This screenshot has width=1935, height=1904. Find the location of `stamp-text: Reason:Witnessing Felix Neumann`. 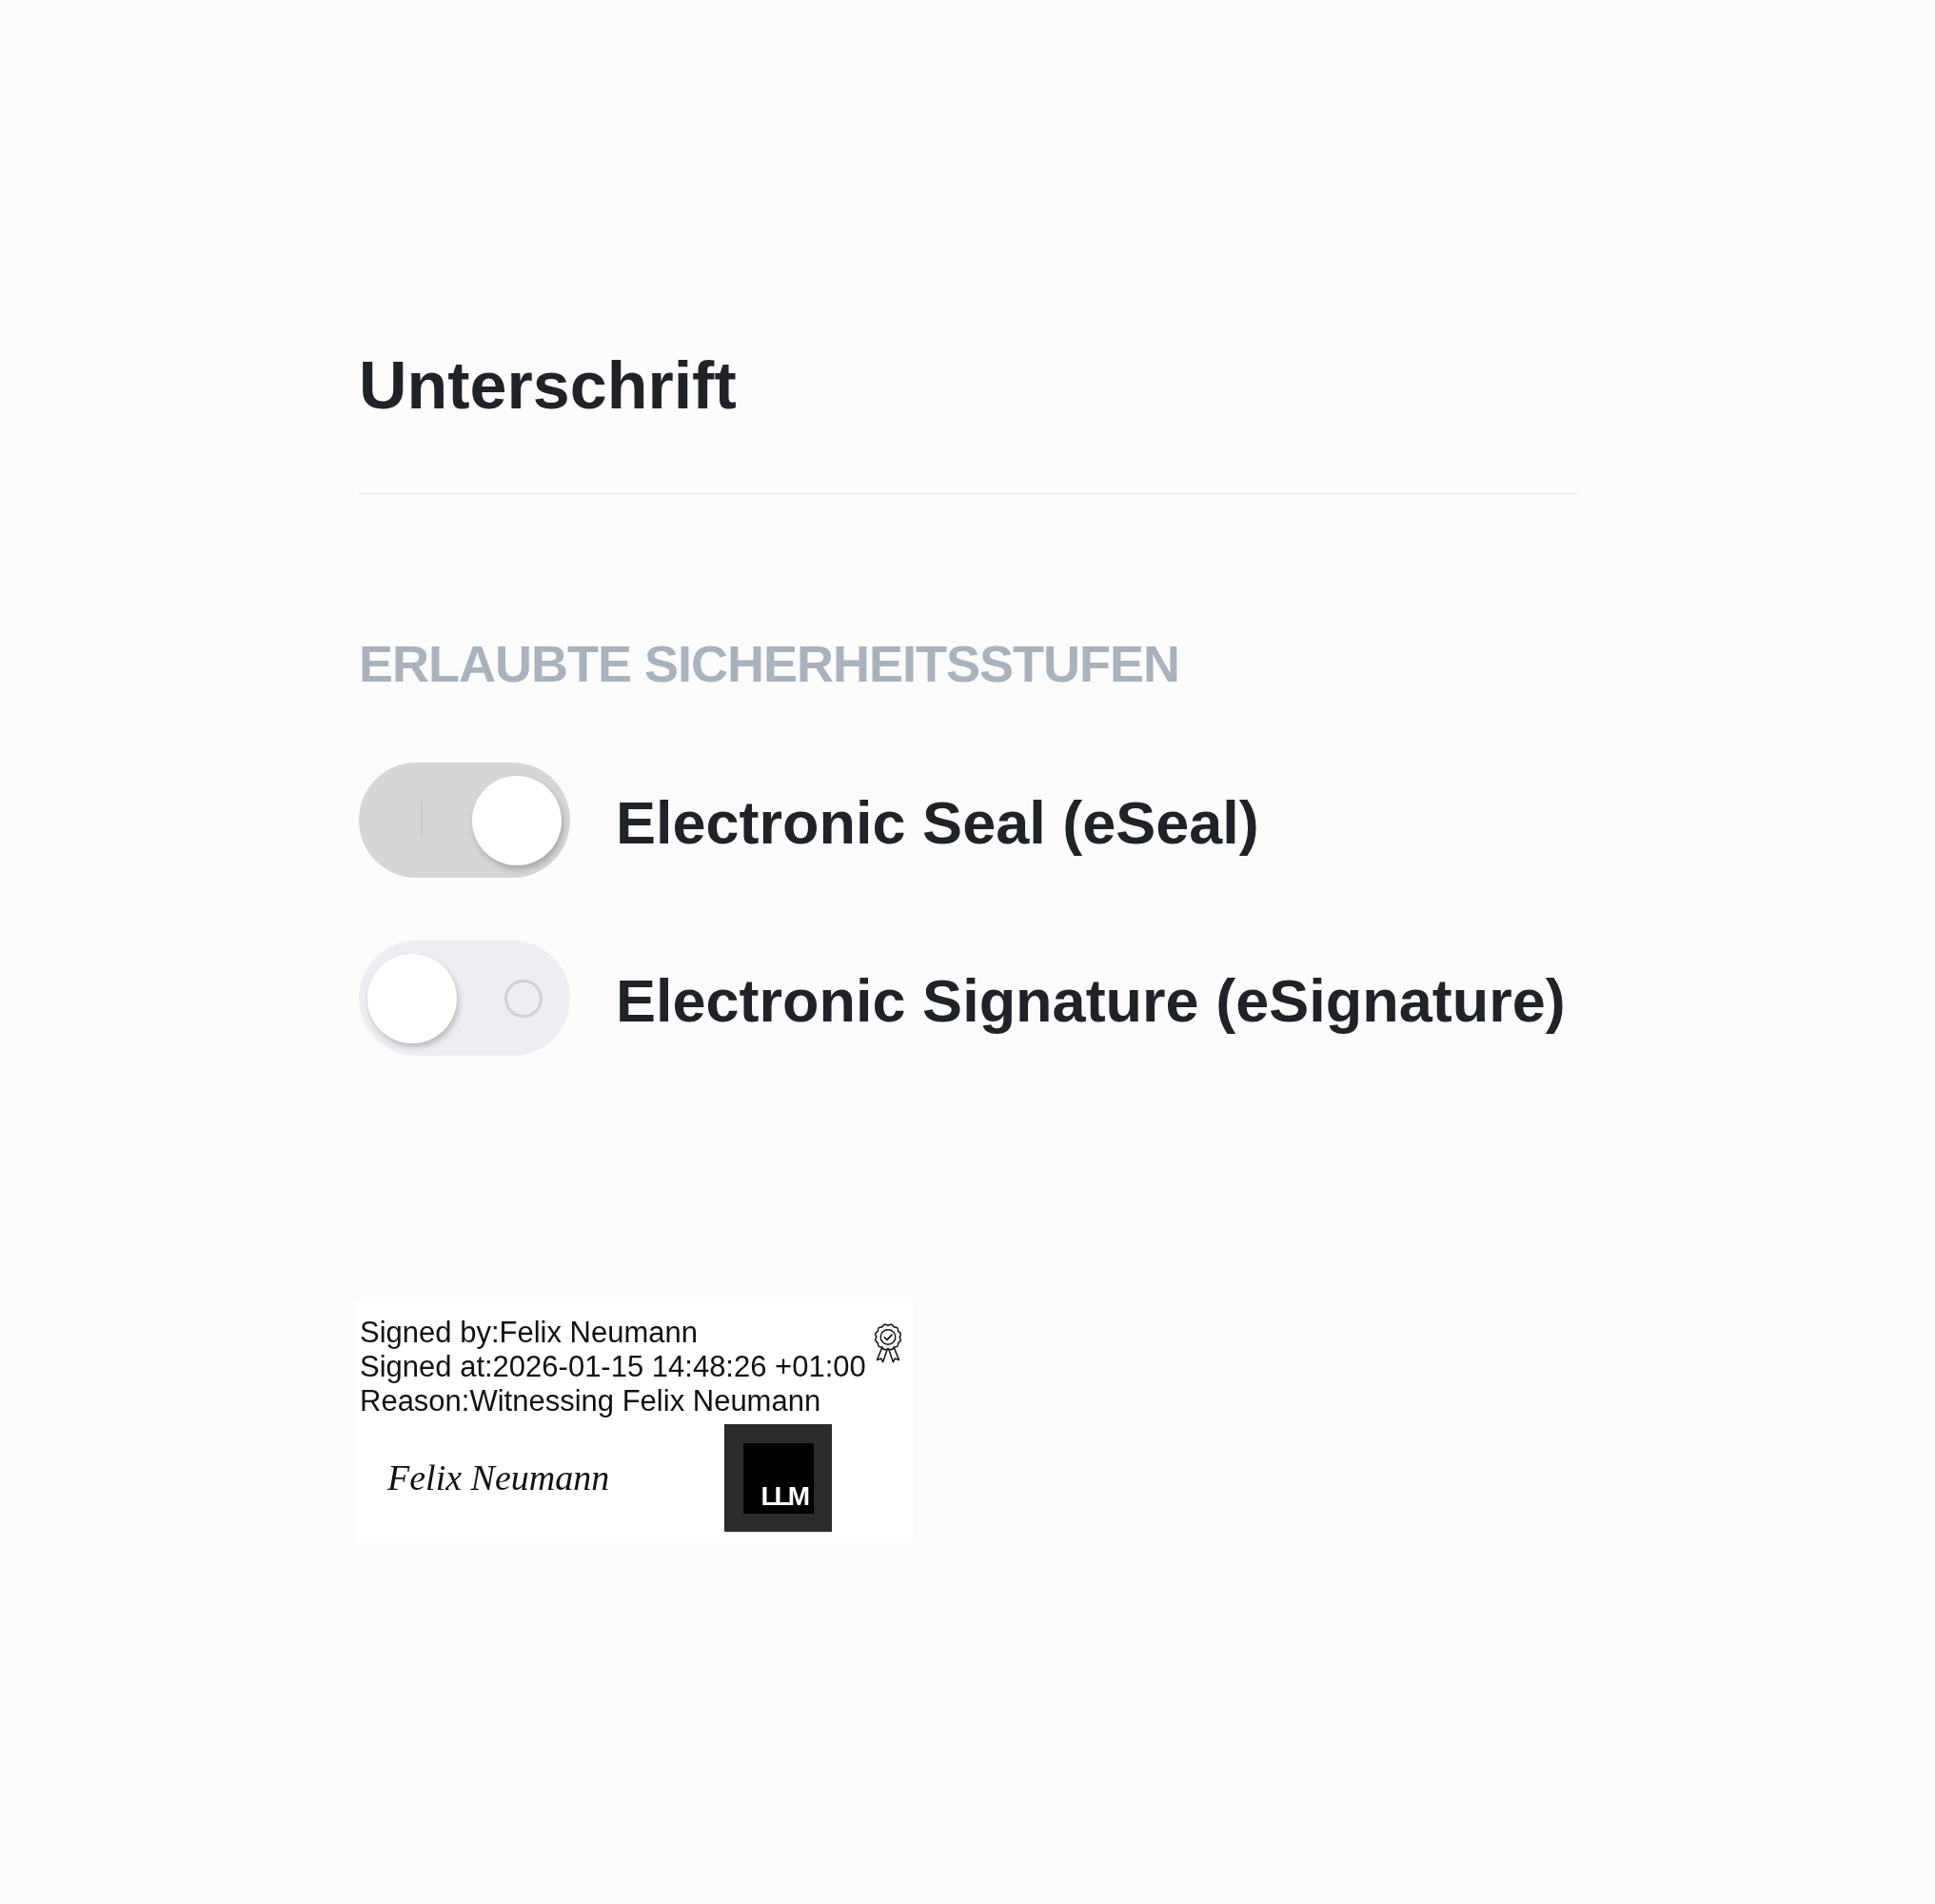

stamp-text: Reason:Witnessing Felix Neumann is located at coordinates (591, 1401).